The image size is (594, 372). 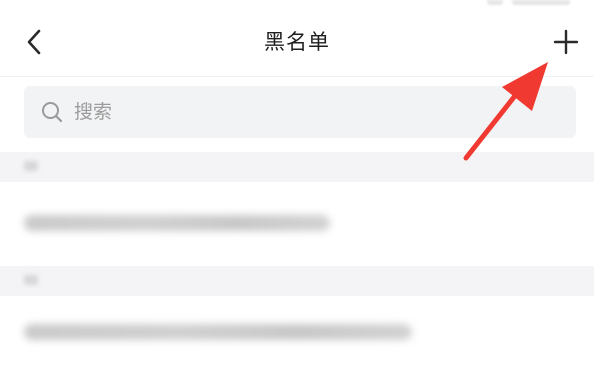 I want to click on search-input, so click(x=314, y=112).